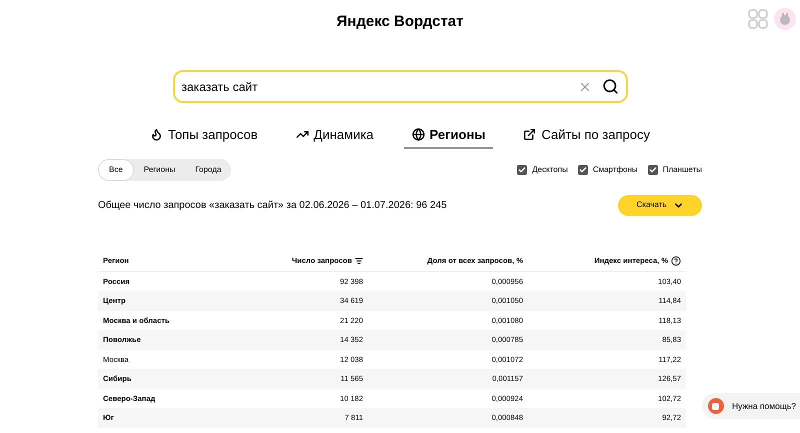  I want to click on segment: Регионы, so click(160, 169).